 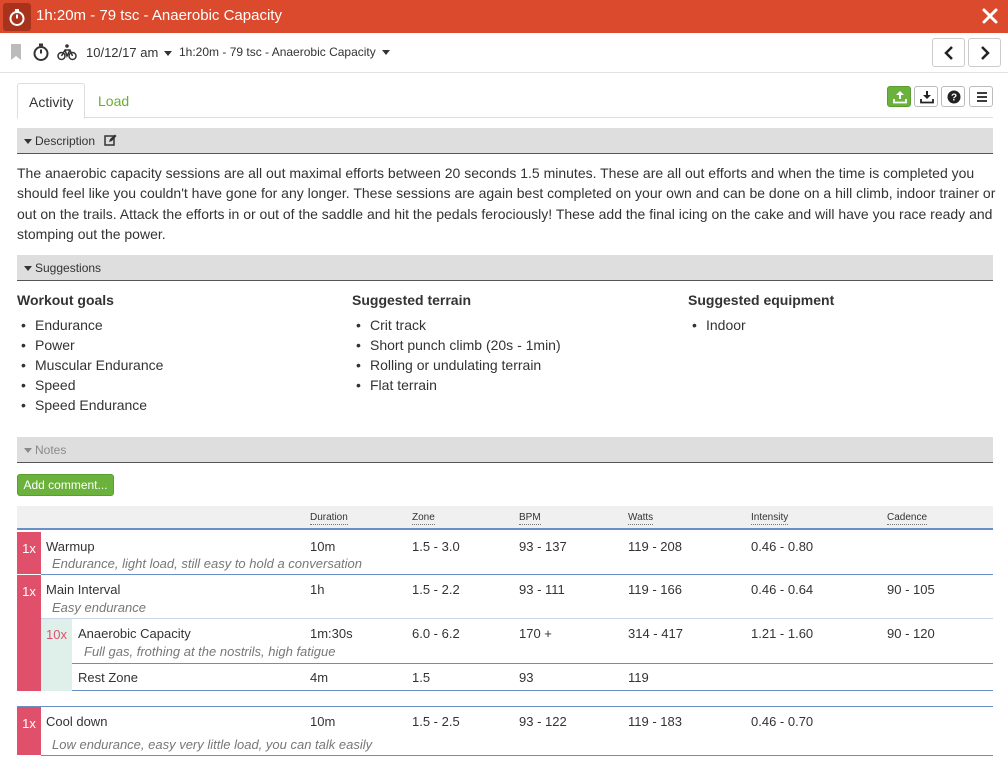 I want to click on cyclist-icon, so click(x=67, y=53).